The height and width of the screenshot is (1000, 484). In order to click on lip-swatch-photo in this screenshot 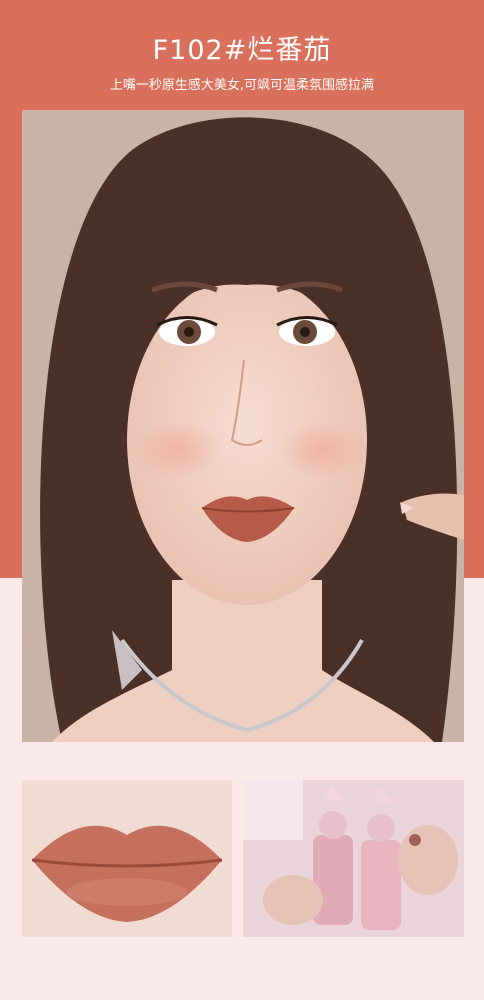, I will do `click(127, 858)`.